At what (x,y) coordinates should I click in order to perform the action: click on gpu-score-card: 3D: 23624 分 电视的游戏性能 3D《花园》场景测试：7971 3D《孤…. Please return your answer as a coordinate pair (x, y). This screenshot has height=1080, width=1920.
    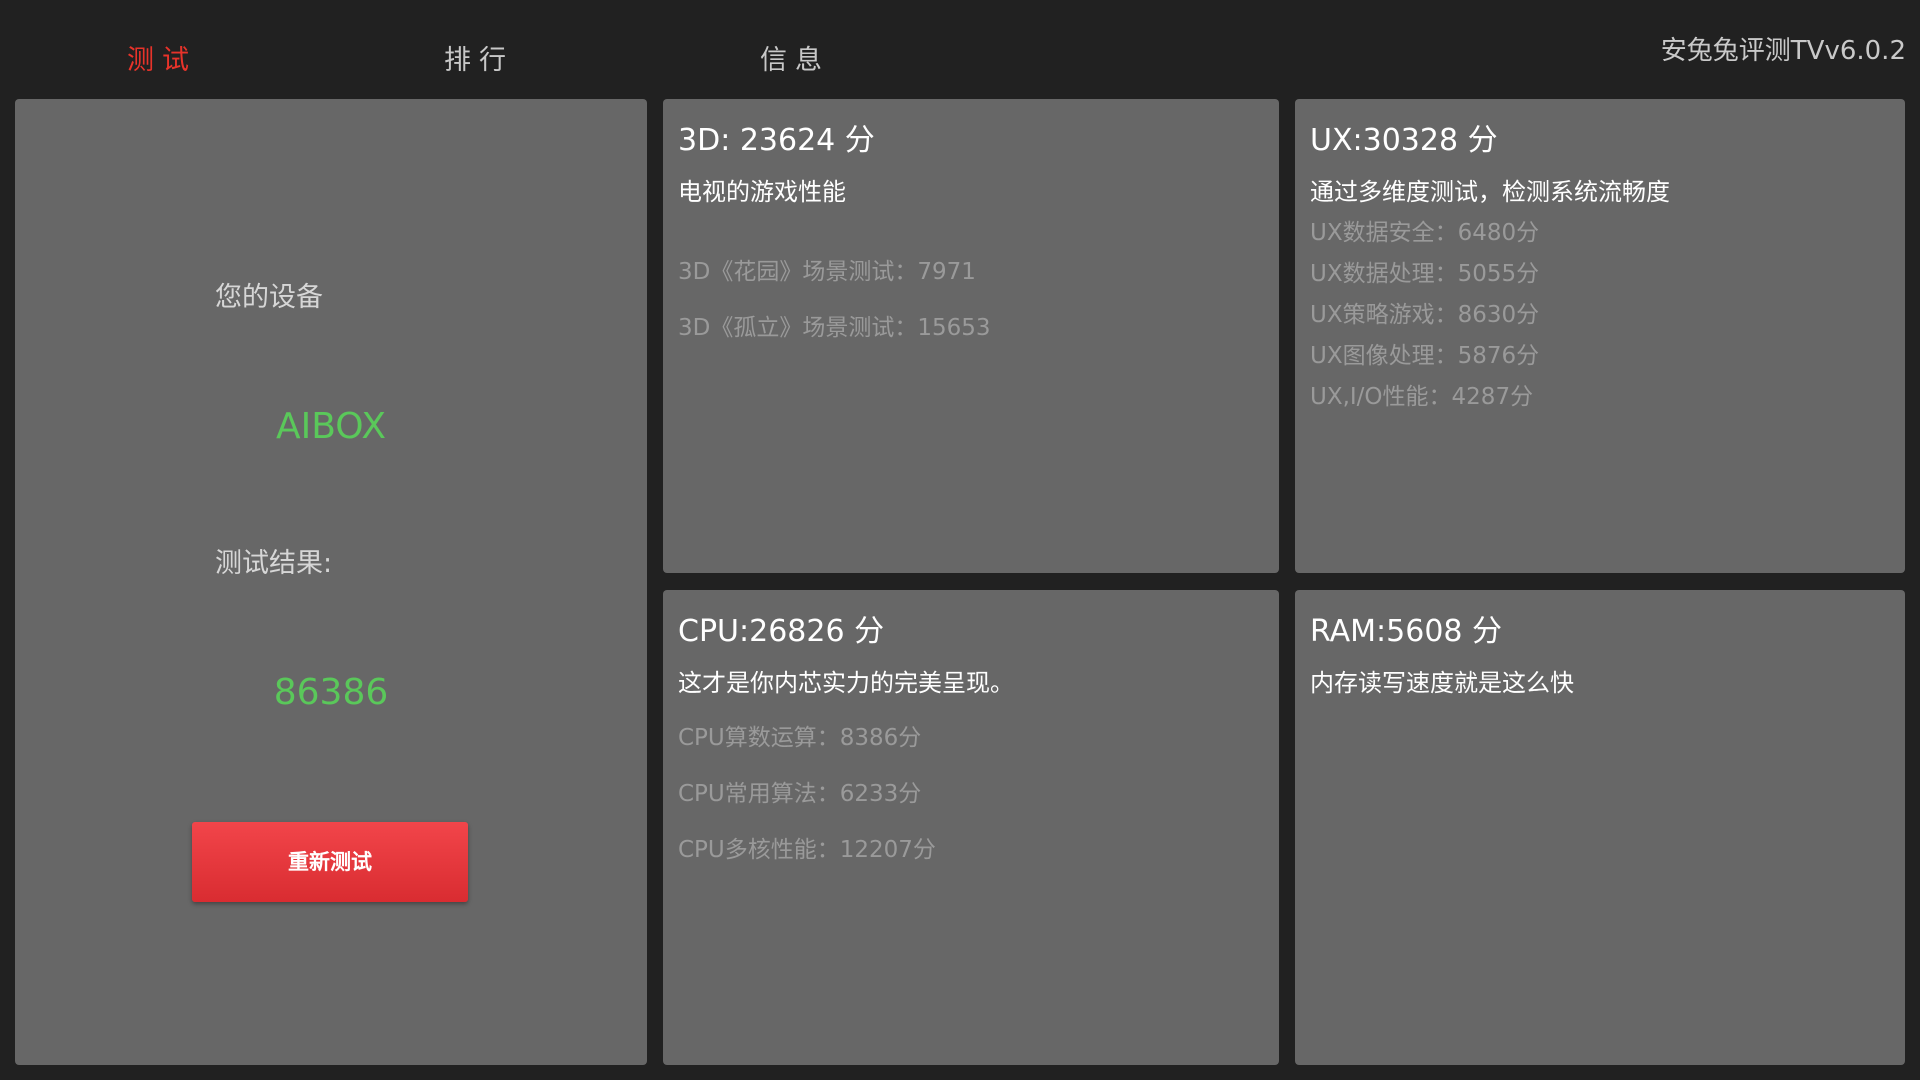
    Looking at the image, I should click on (971, 336).